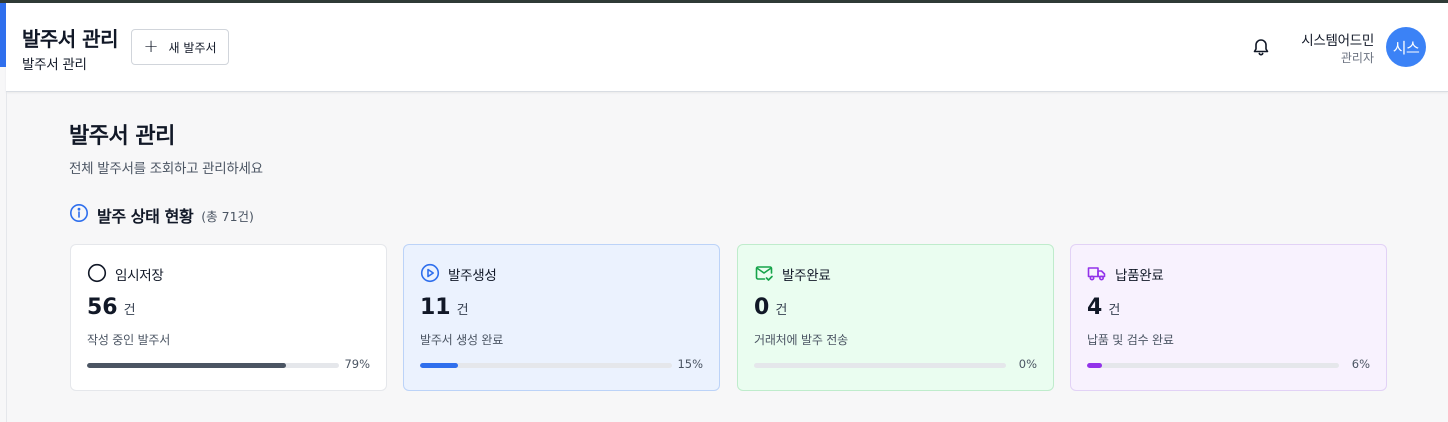 The height and width of the screenshot is (422, 1448). I want to click on card-value: 11 건, so click(444, 307).